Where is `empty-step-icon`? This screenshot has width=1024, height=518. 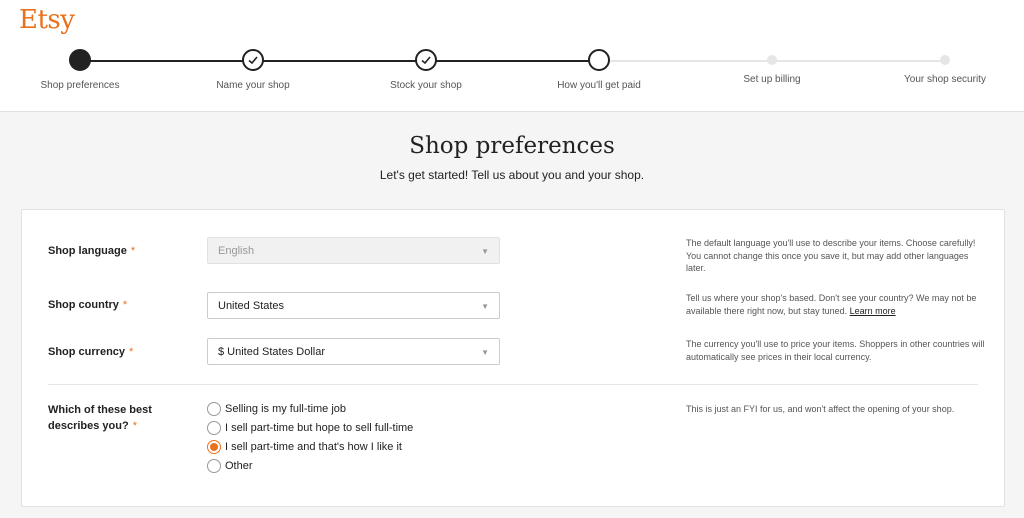
empty-step-icon is located at coordinates (599, 60).